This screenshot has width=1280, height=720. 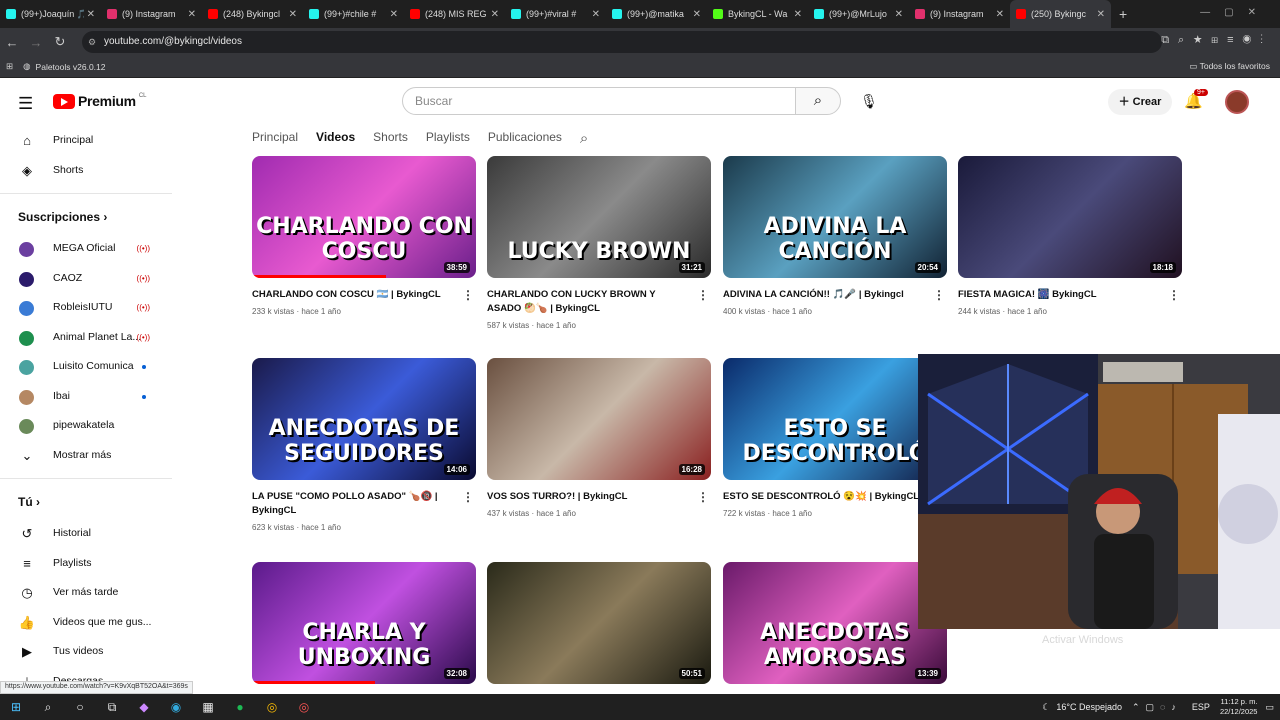 I want to click on video-title: CHARLANDO CON COSCU 🇦🇷 | BykingCL ⋮, so click(x=364, y=295).